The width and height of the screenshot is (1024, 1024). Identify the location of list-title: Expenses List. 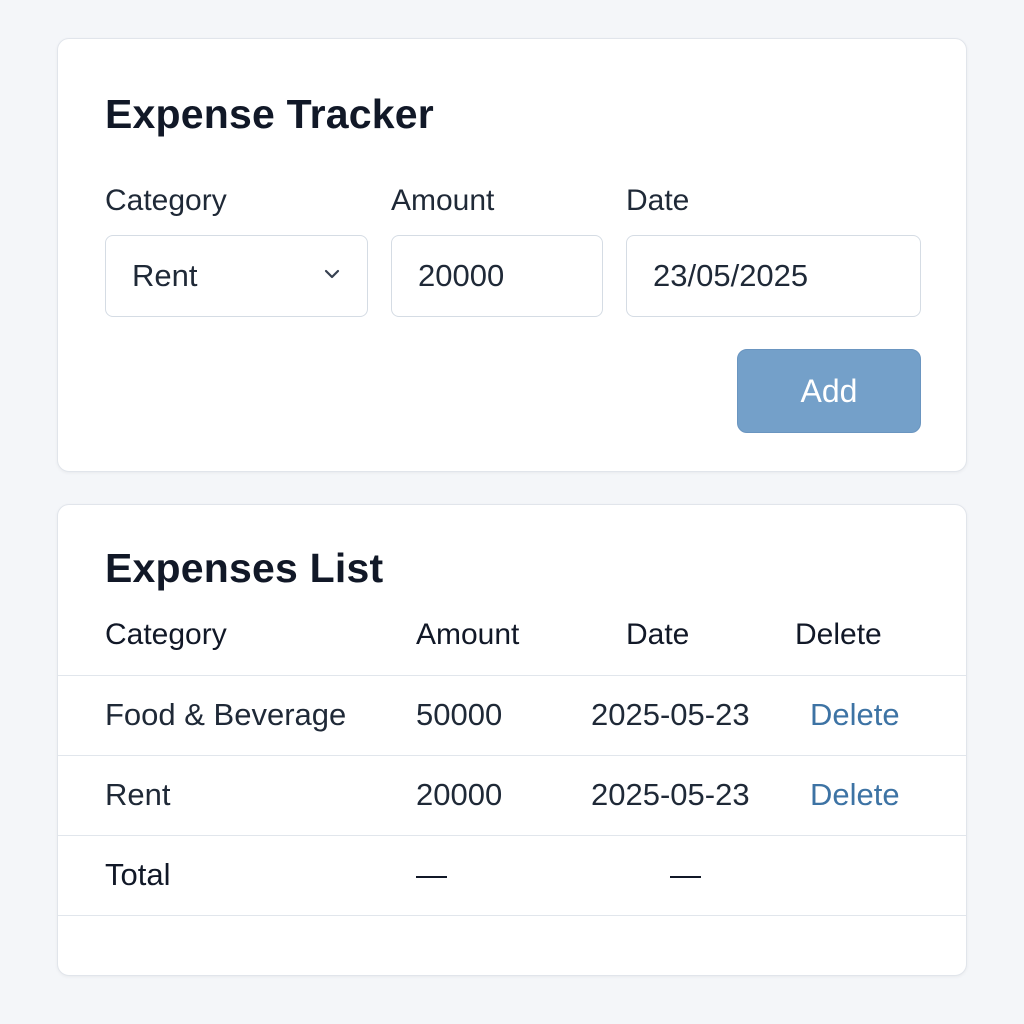
(244, 568).